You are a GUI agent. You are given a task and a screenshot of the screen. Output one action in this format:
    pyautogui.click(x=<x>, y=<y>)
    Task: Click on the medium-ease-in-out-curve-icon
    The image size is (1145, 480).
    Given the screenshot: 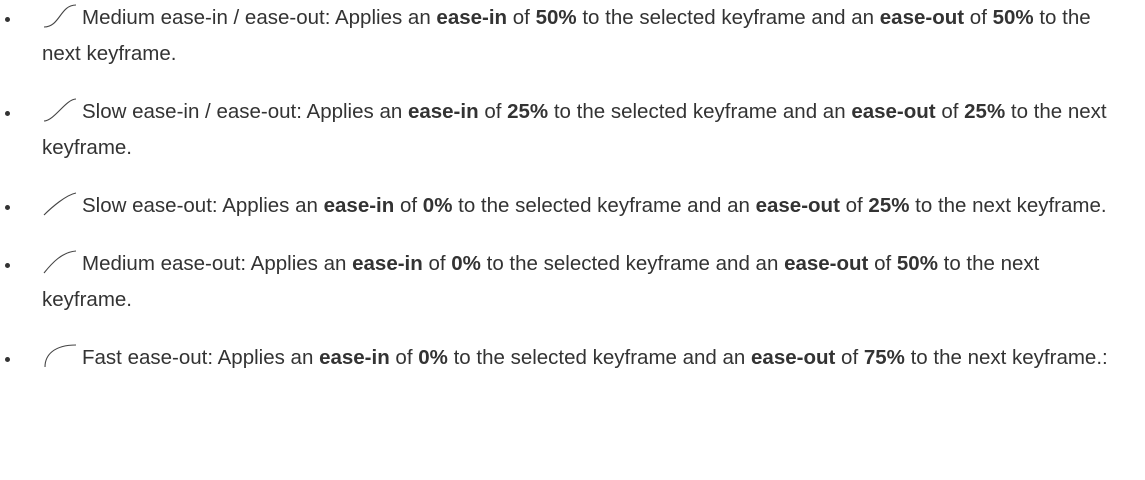 What is the action you would take?
    pyautogui.click(x=60, y=16)
    